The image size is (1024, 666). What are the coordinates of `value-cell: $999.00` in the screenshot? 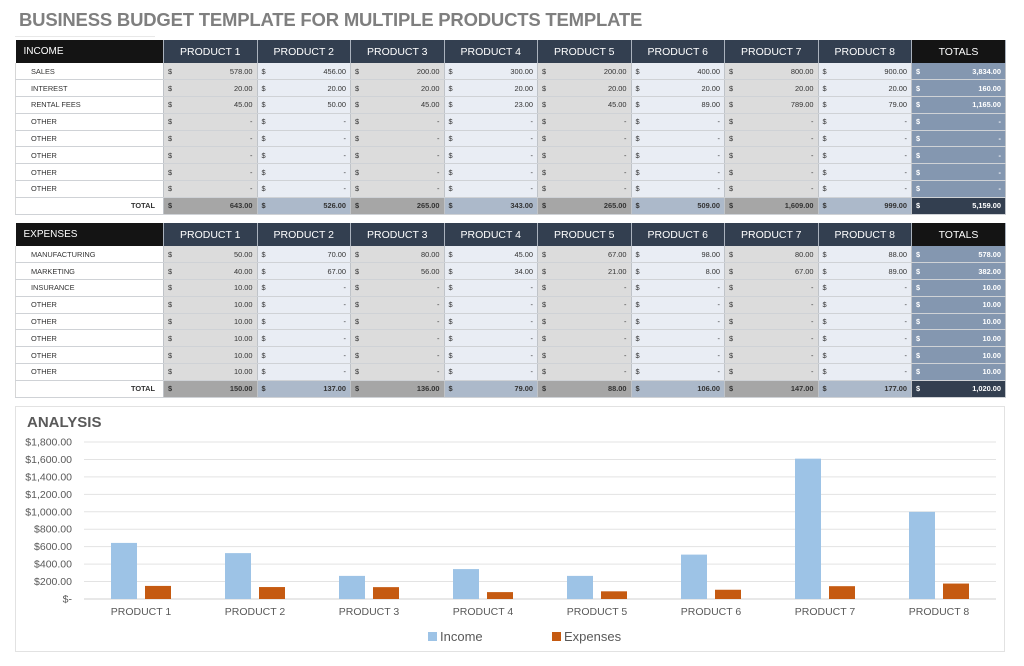 It's located at (865, 206).